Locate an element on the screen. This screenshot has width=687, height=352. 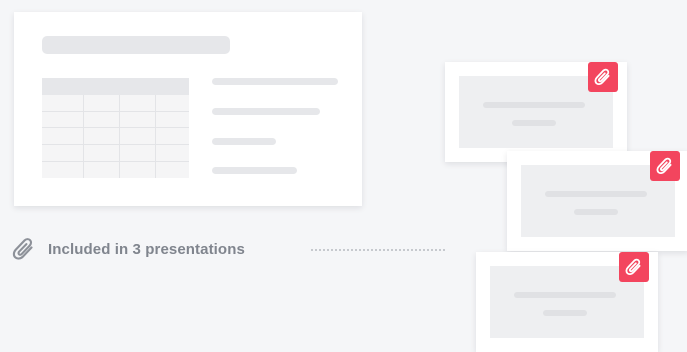
included-label: Included in 3 presentations is located at coordinates (146, 249).